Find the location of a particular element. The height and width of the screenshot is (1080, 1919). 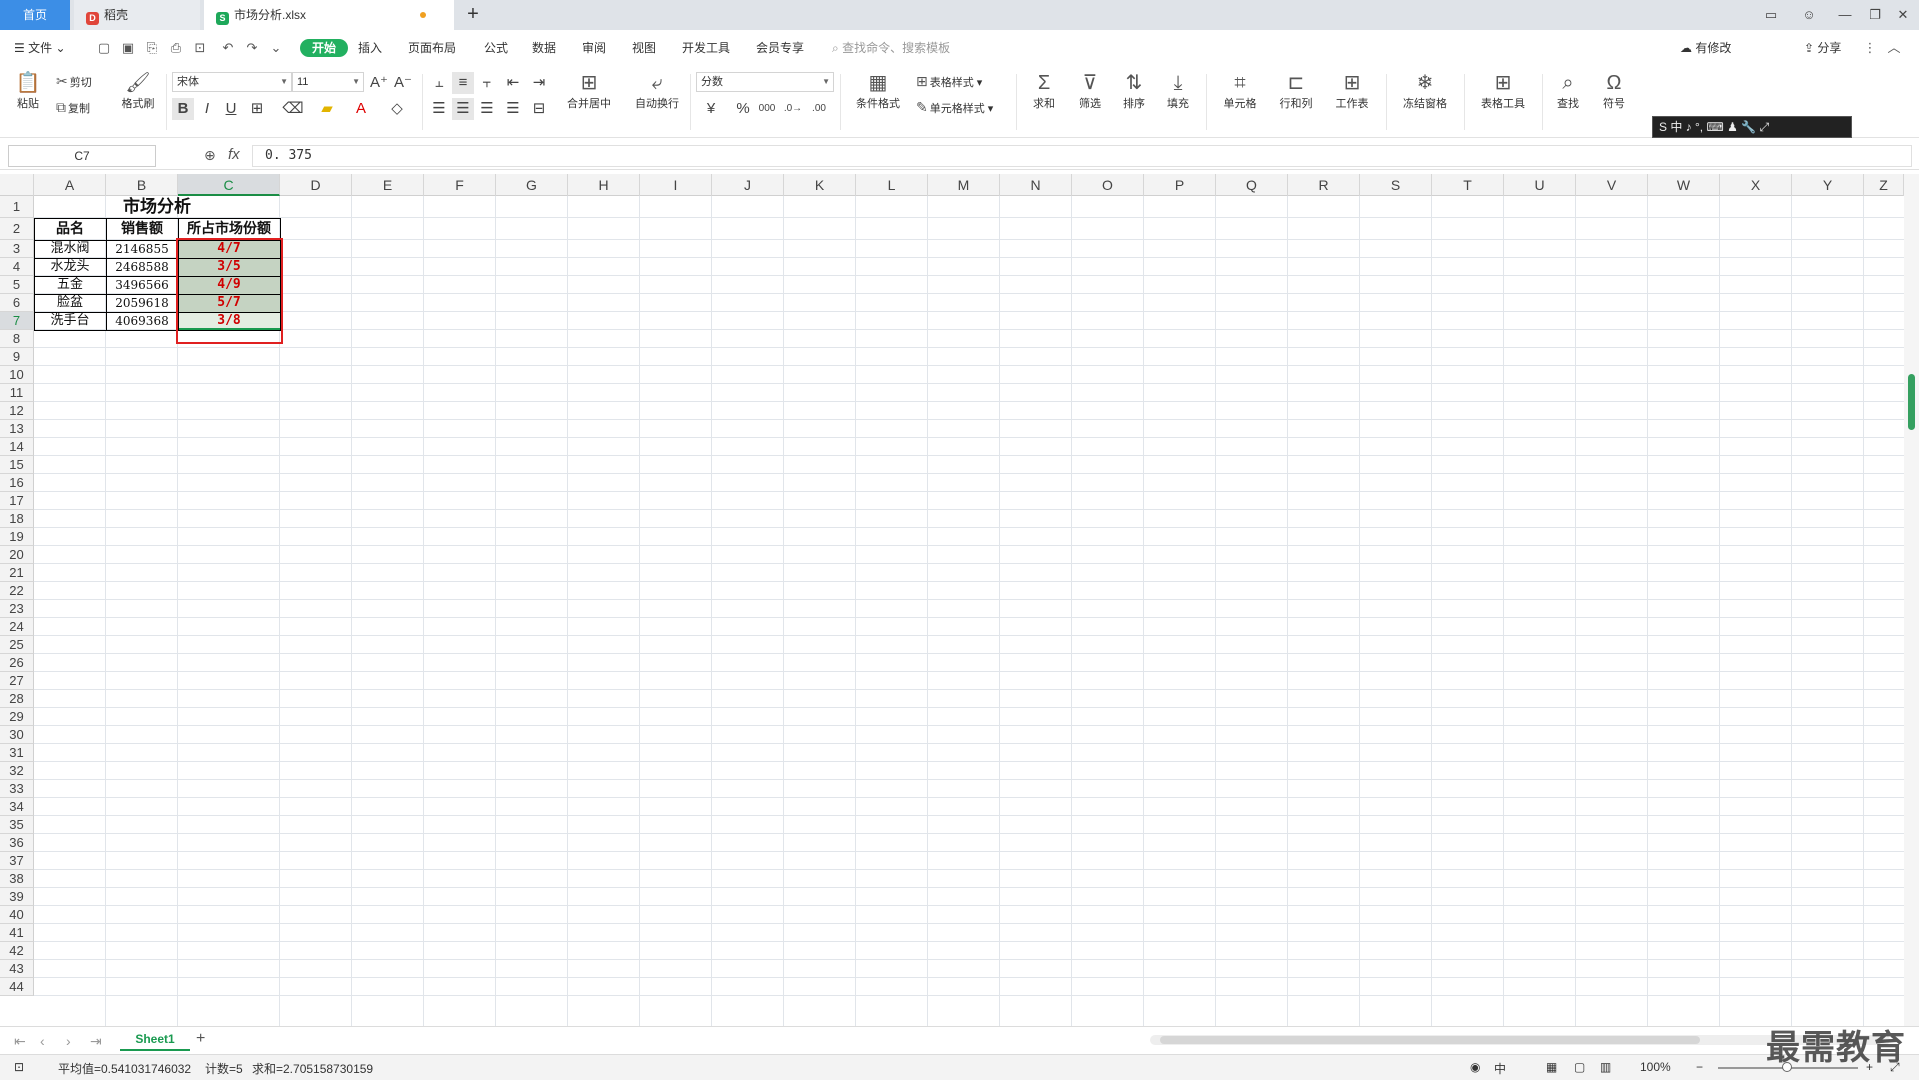

menu-member: 会员专享 is located at coordinates (780, 48).